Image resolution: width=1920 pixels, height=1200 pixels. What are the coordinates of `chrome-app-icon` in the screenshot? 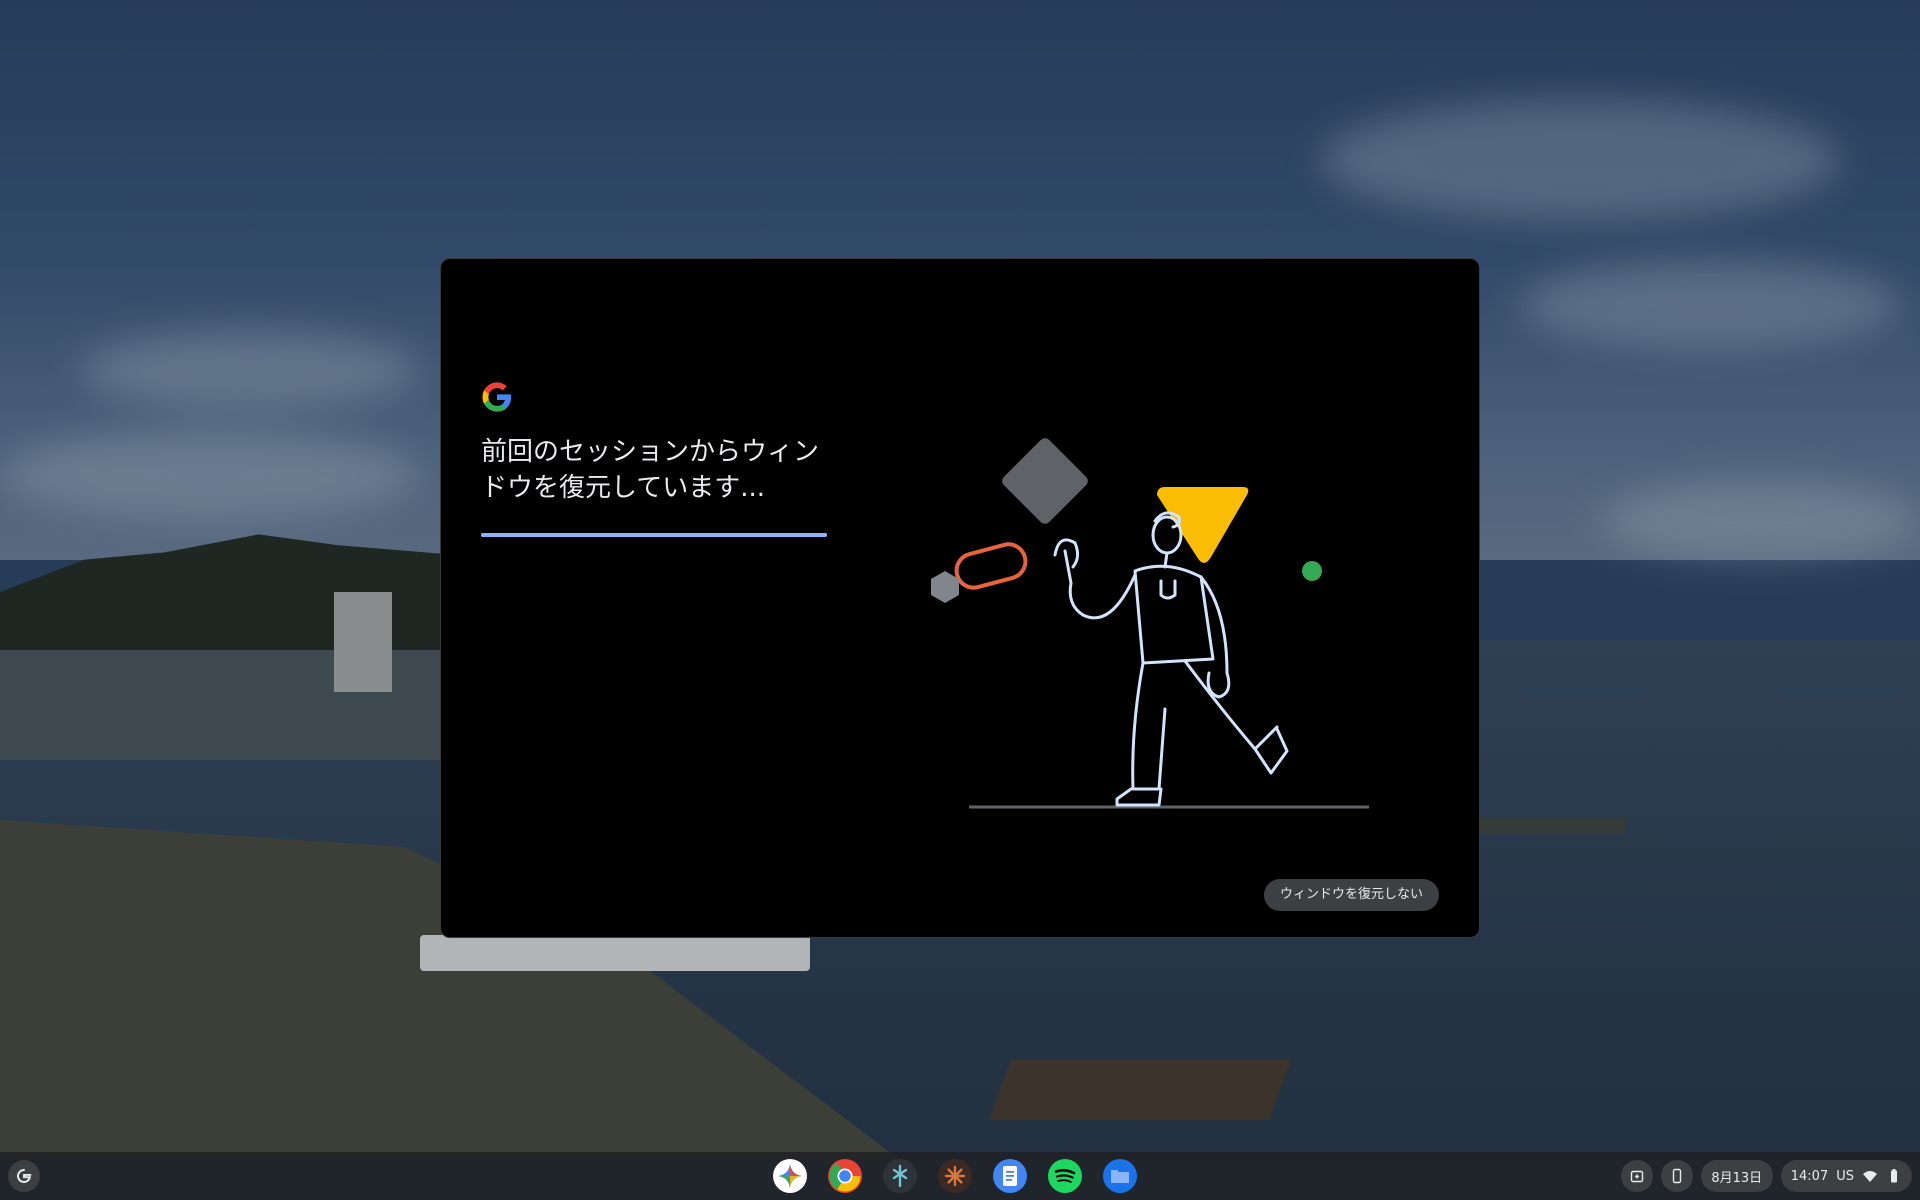 It's located at (845, 1176).